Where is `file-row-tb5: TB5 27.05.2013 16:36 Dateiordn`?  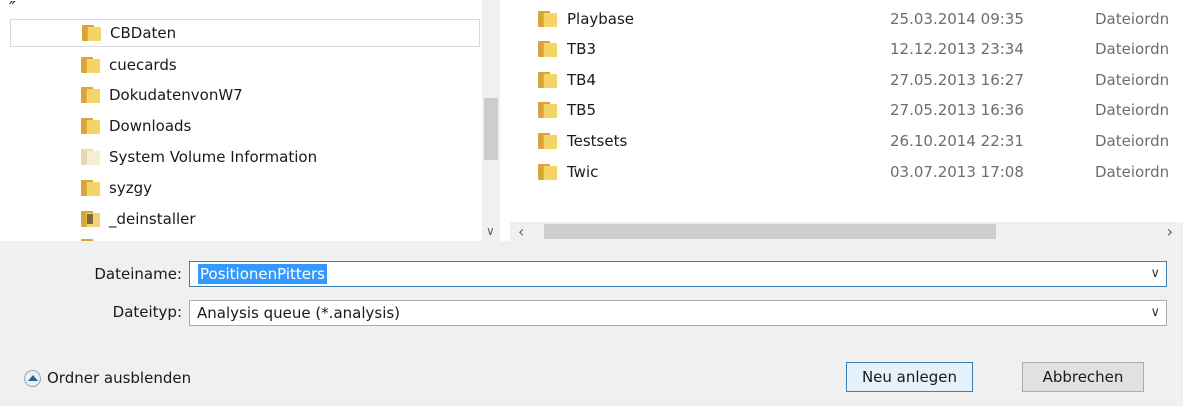
file-row-tb5: TB5 27.05.2013 16:36 Dateiordn is located at coordinates (846, 109).